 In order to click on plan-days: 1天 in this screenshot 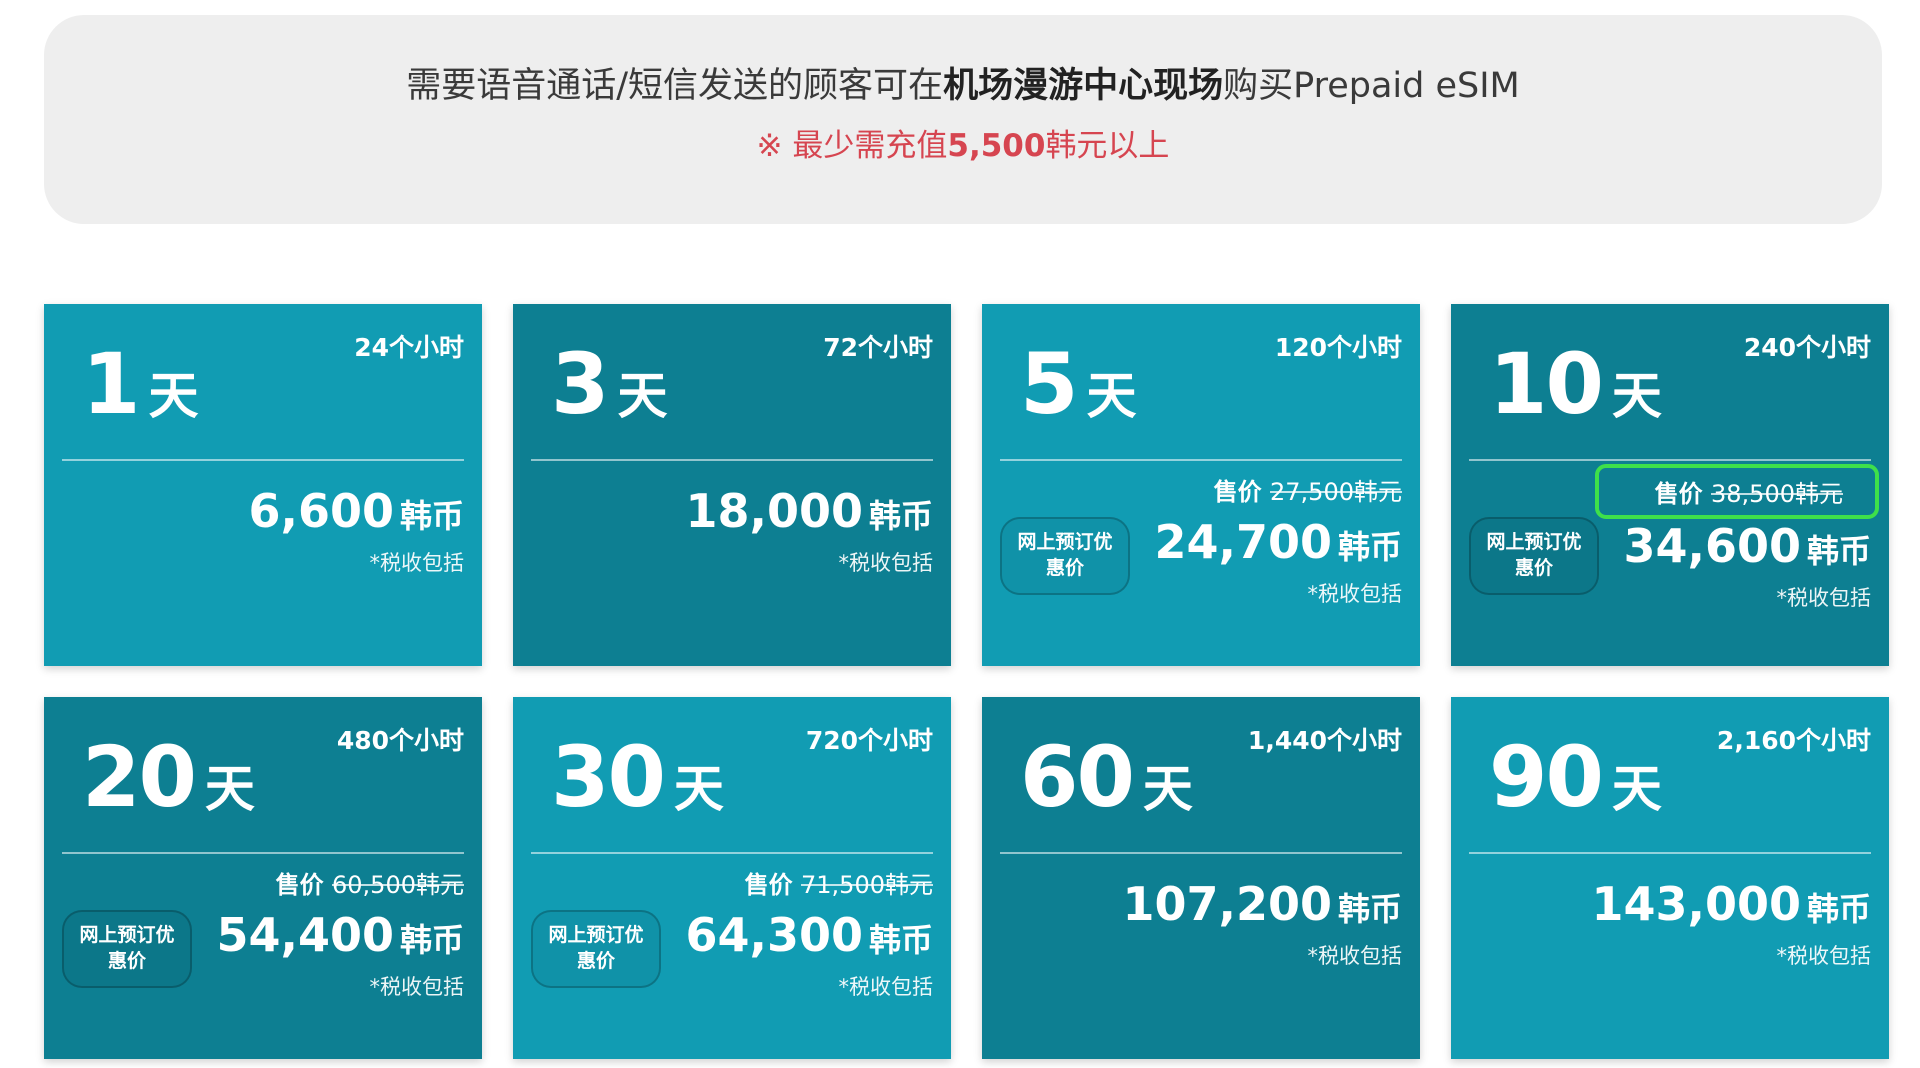, I will do `click(140, 384)`.